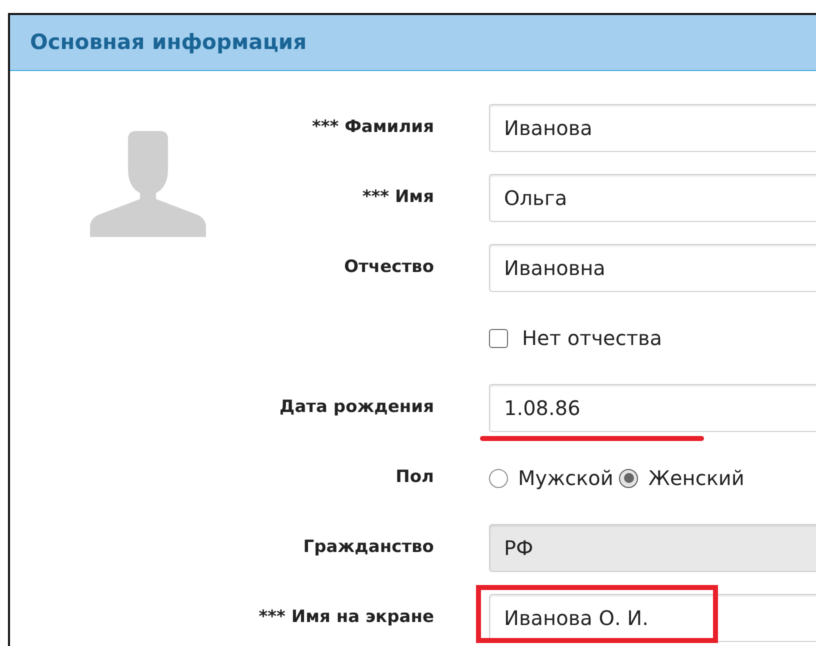 The width and height of the screenshot is (816, 646). What do you see at coordinates (398, 197) in the screenshot?
I see `field-label: *** Имя` at bounding box center [398, 197].